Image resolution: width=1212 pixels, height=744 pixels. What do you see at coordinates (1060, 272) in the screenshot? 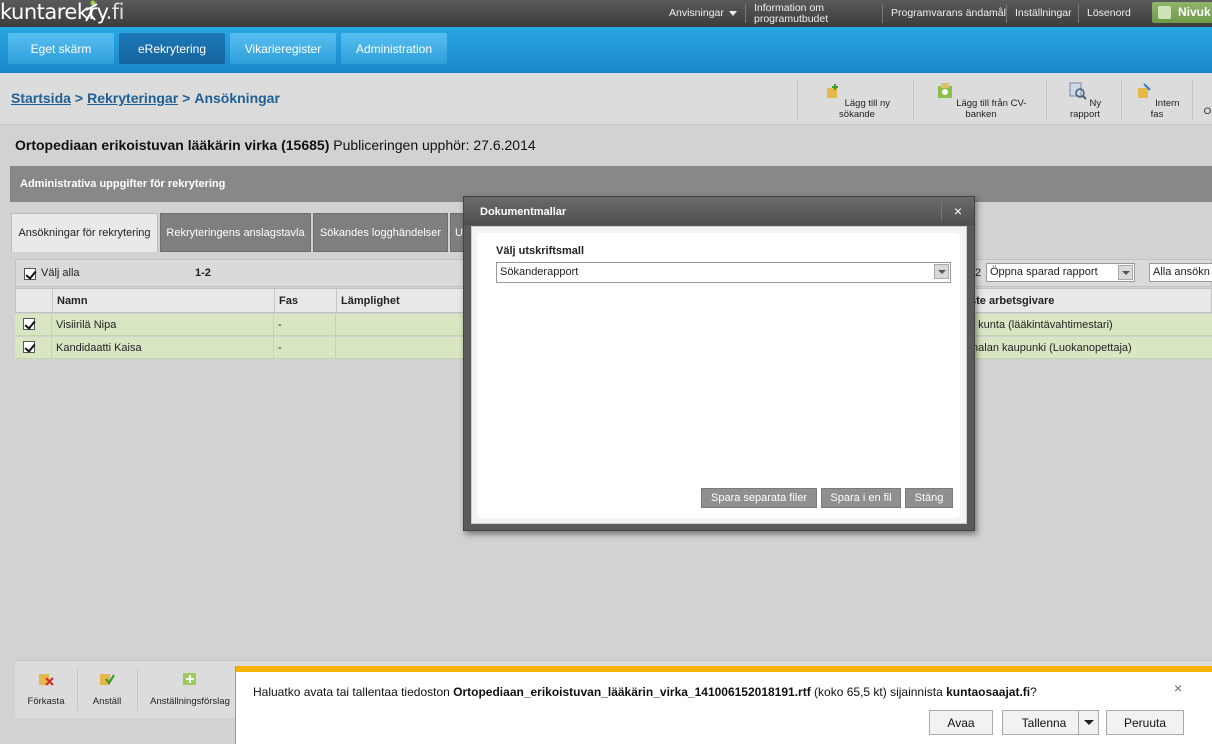
I see `saved-report-select: Öppna sparad rapport` at bounding box center [1060, 272].